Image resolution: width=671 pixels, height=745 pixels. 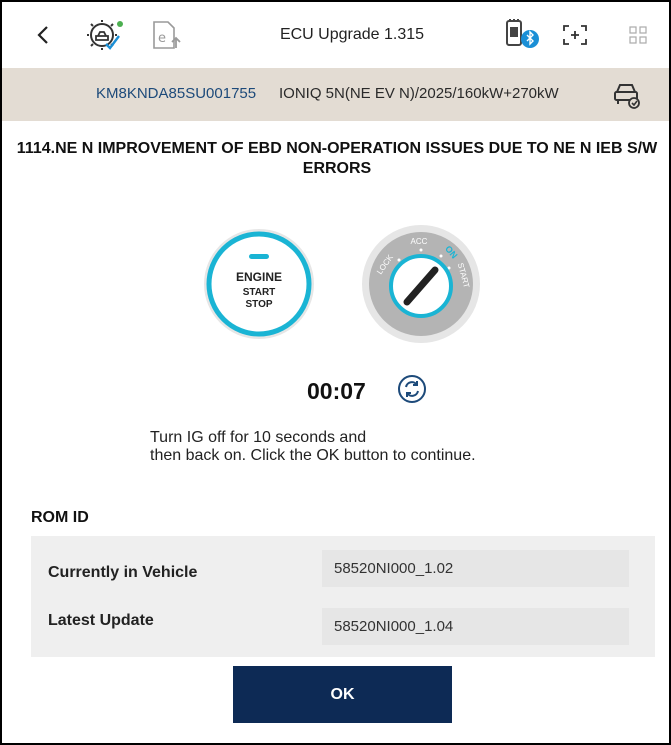 What do you see at coordinates (123, 572) in the screenshot?
I see `current-rom-label: Currently in Vehicle` at bounding box center [123, 572].